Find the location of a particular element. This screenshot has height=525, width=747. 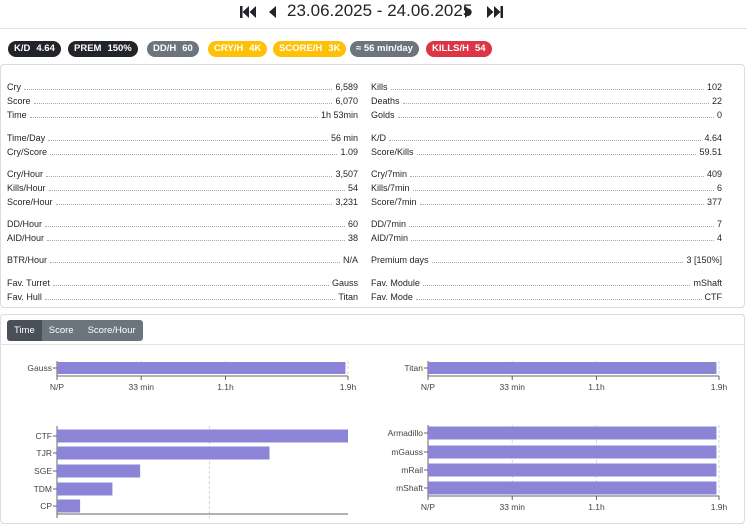

stat-row-fav-hull: Fav. Hull Titan is located at coordinates (182, 295).